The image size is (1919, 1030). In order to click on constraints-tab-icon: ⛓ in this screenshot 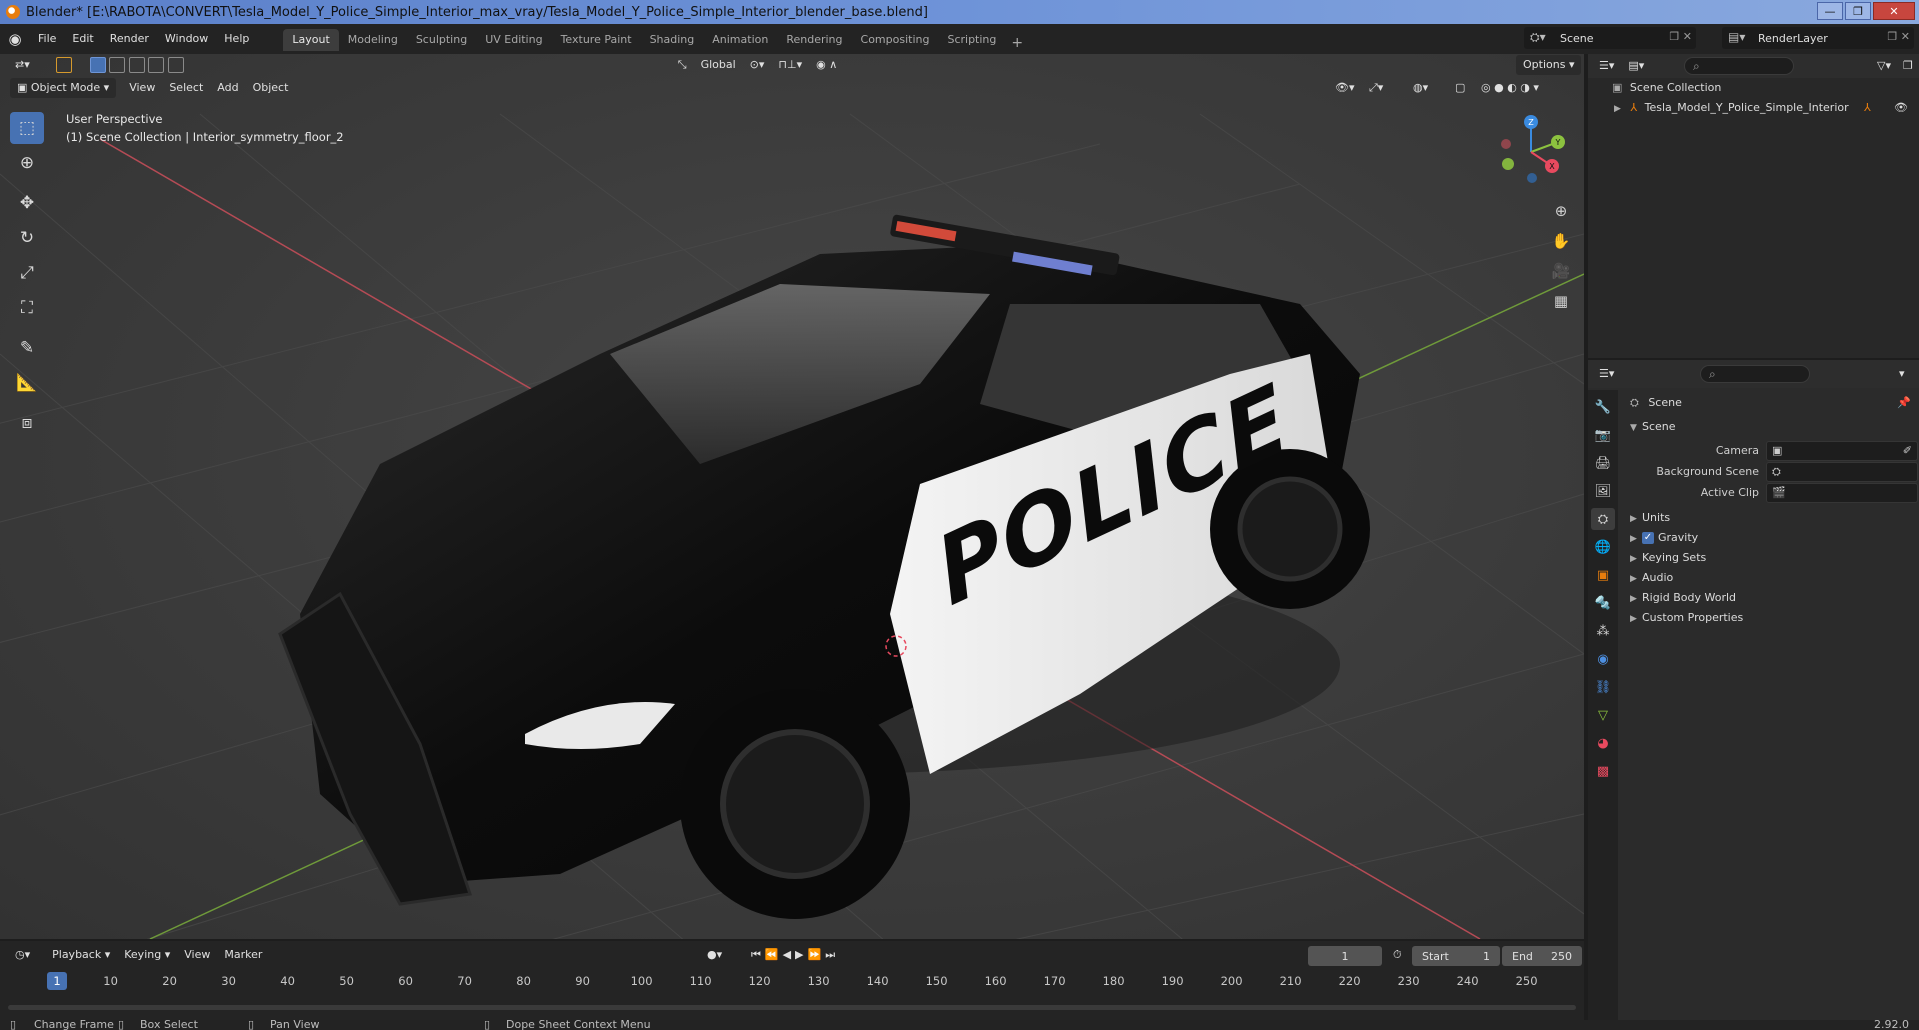, I will do `click(1603, 687)`.